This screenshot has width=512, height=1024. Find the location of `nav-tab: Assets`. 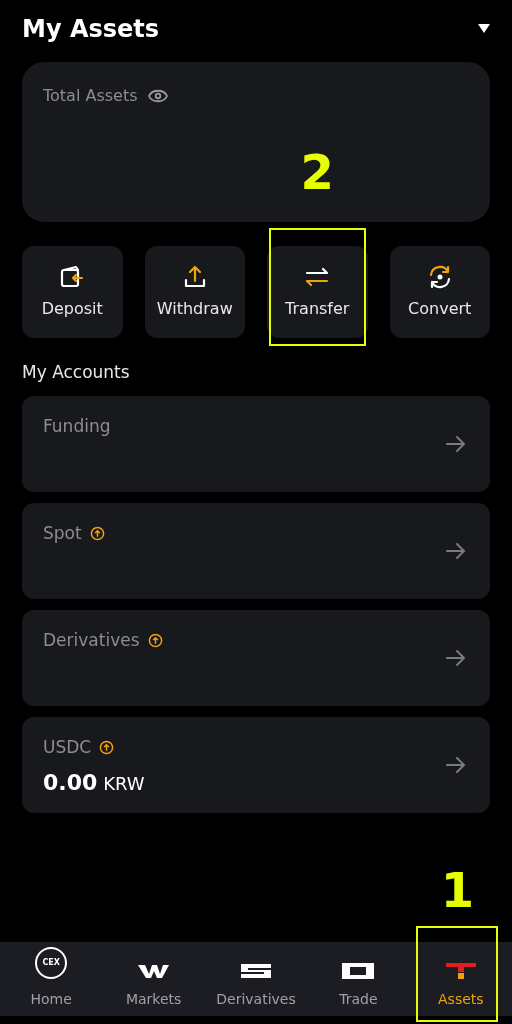

nav-tab: Assets is located at coordinates (460, 979).